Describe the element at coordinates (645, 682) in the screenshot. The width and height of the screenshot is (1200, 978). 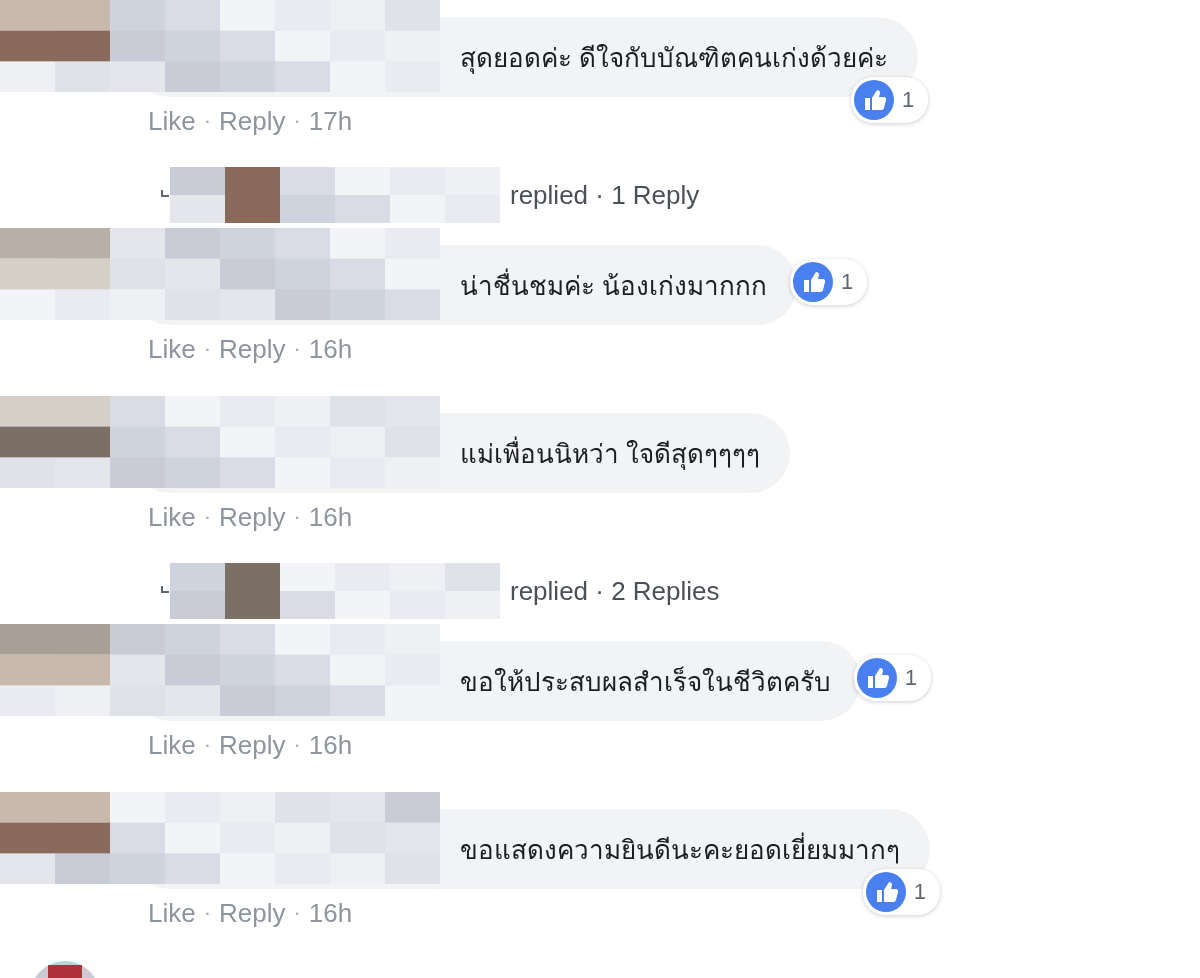
I see `comment-text: ขอให้ประสบผลสำเร็จในชีวิตครับ` at that location.